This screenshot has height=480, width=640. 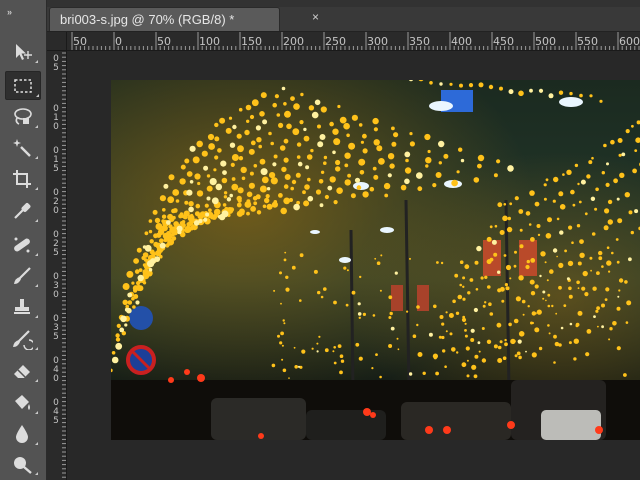 I want to click on history-brush-icon, so click(x=23, y=339).